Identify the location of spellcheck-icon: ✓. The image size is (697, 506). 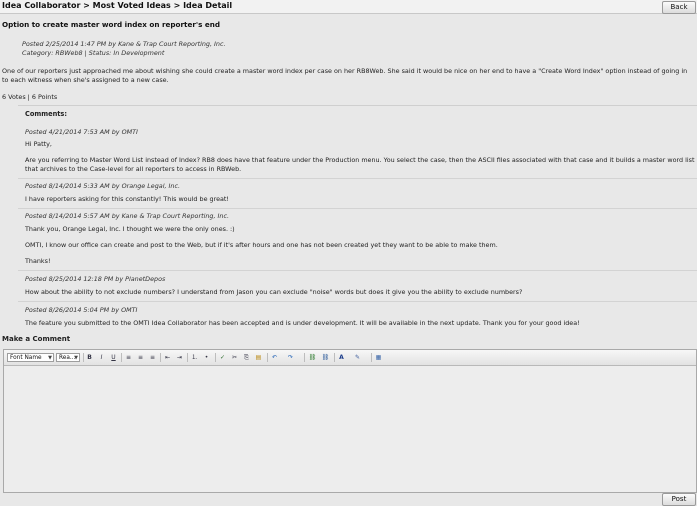
(222, 357).